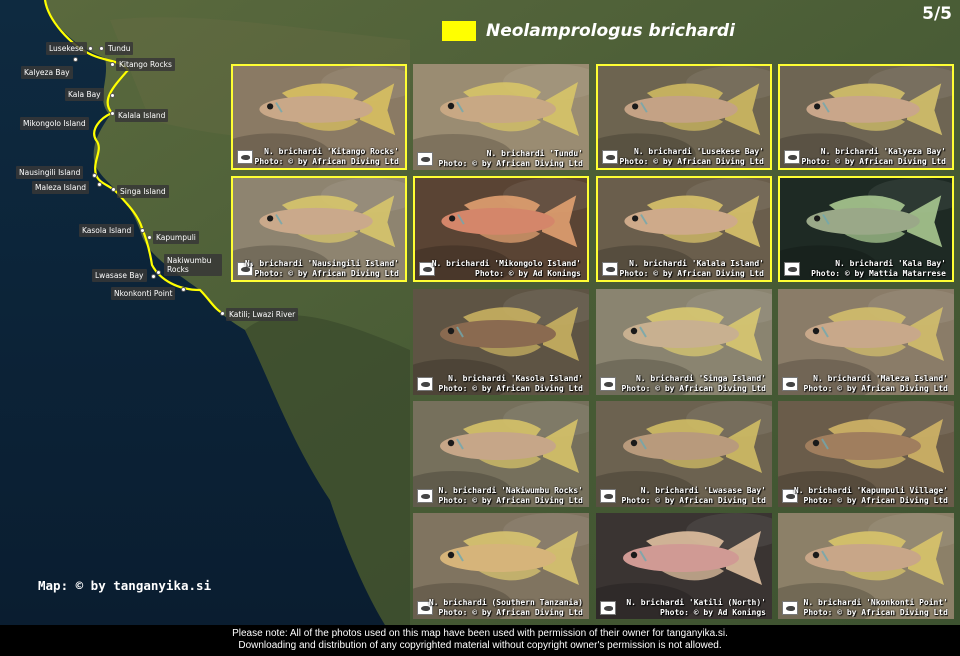 Image resolution: width=960 pixels, height=656 pixels. What do you see at coordinates (143, 293) in the screenshot?
I see `location-label-nkonkonti-point: Nkonkonti Point` at bounding box center [143, 293].